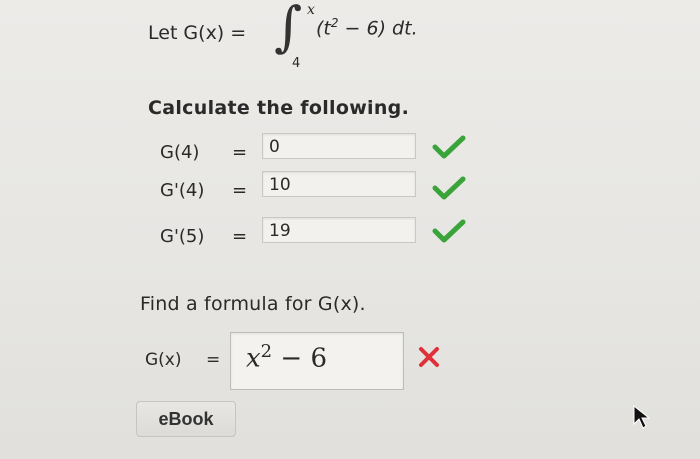 The image size is (700, 459). Describe the element at coordinates (378, 28) in the screenshot. I see `integrand-post: − 6) dt.` at that location.